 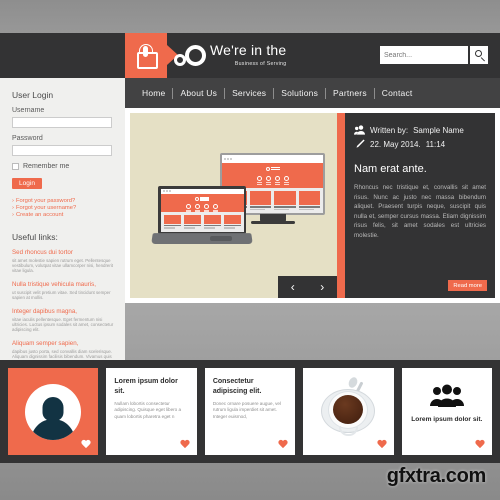 I want to click on brand-line-2: Business of Serving, so click(x=260, y=64).